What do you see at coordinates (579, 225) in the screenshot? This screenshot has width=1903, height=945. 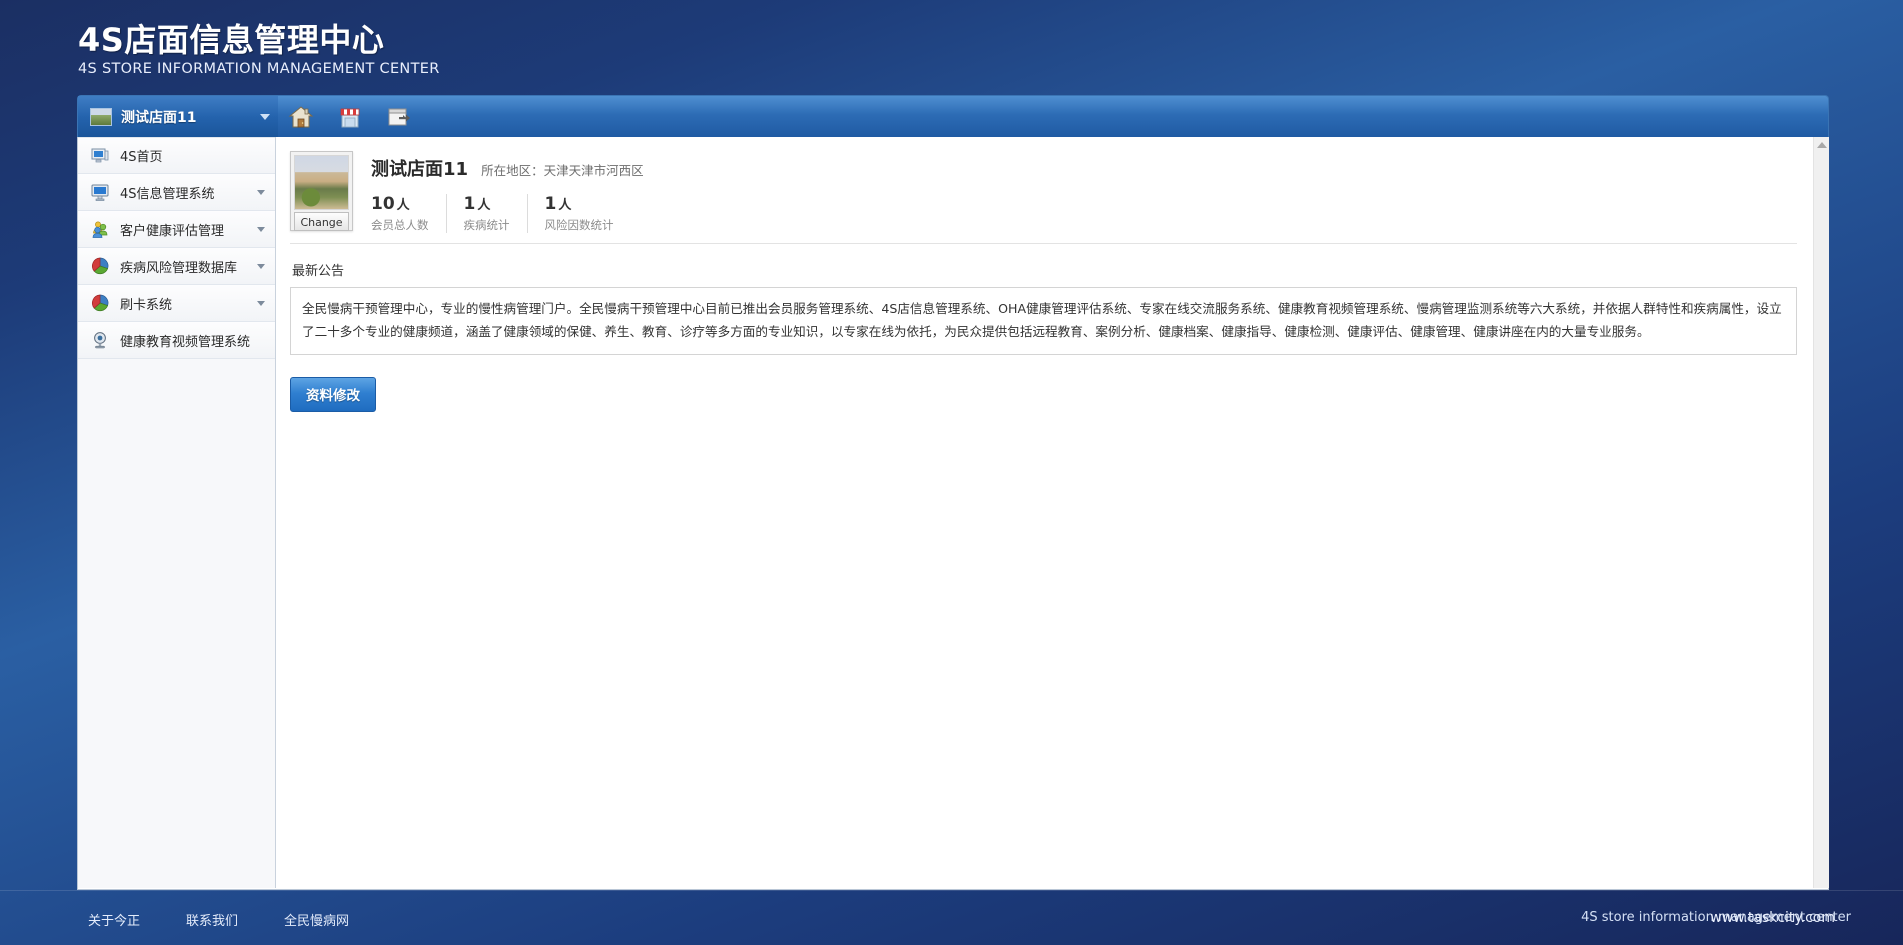 I see `stat-label: 风险因数统计` at bounding box center [579, 225].